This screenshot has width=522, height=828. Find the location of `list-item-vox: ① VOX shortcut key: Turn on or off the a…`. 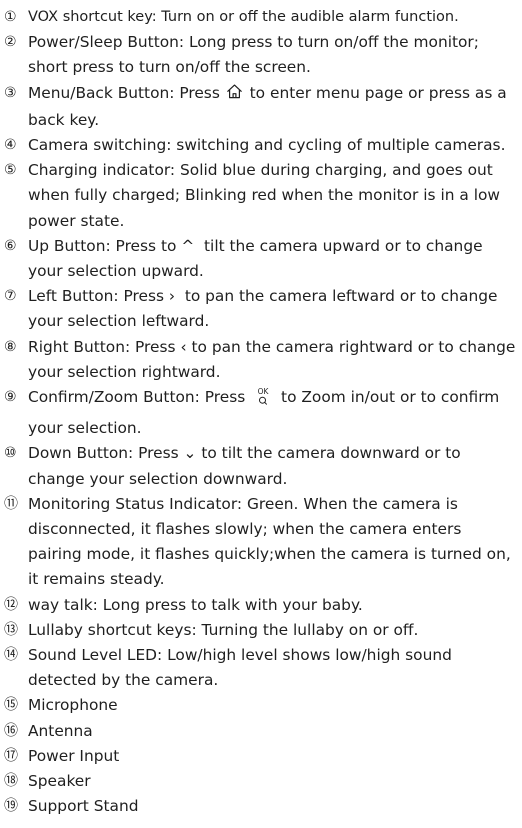

list-item-vox: ① VOX shortcut key: Turn on or off the a… is located at coordinates (260, 17).